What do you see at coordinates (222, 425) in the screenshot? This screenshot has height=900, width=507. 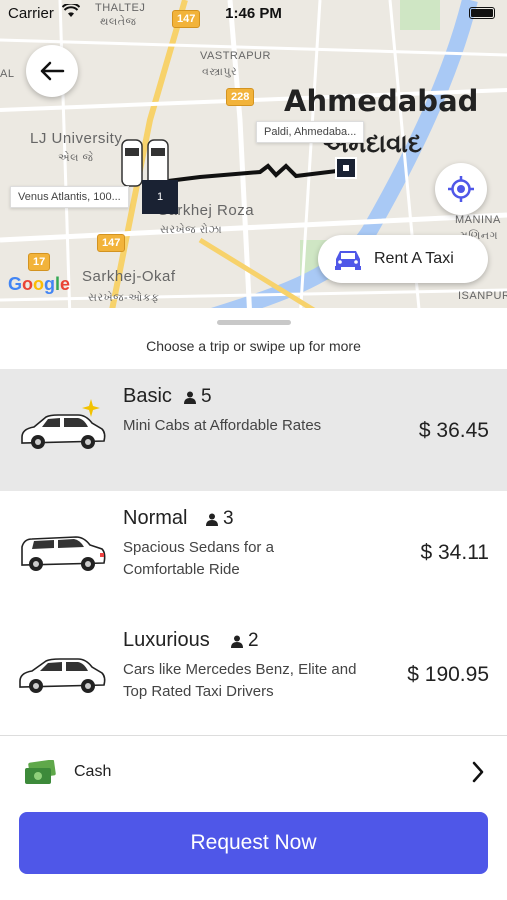 I see `trip-description: Mini Cabs at Affordable Rates` at bounding box center [222, 425].